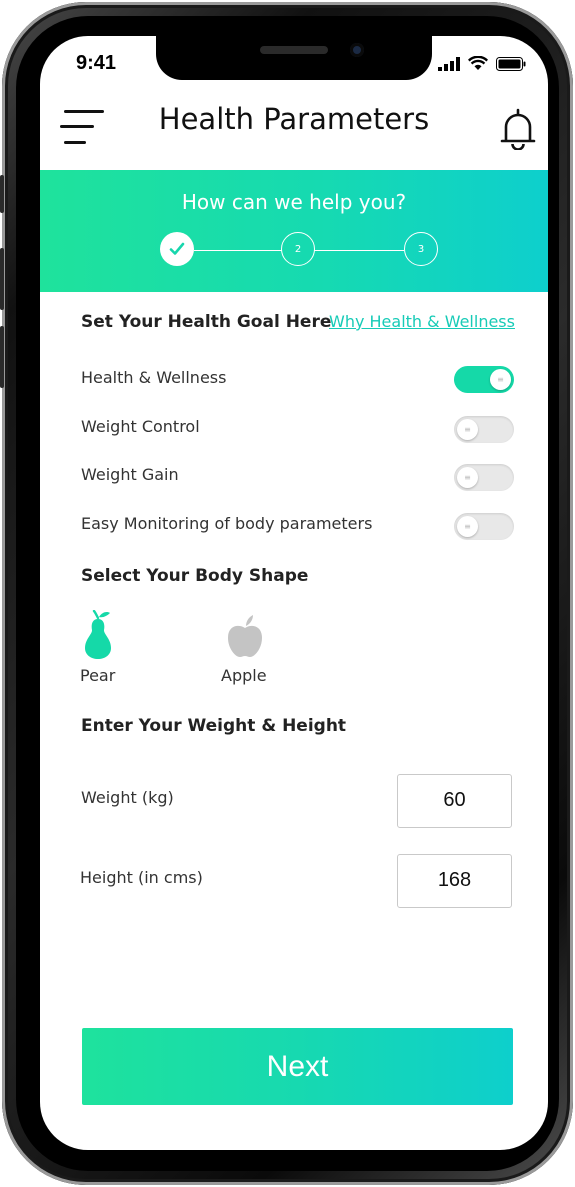  I want to click on toggle-easy-monitoring: ≡, so click(484, 526).